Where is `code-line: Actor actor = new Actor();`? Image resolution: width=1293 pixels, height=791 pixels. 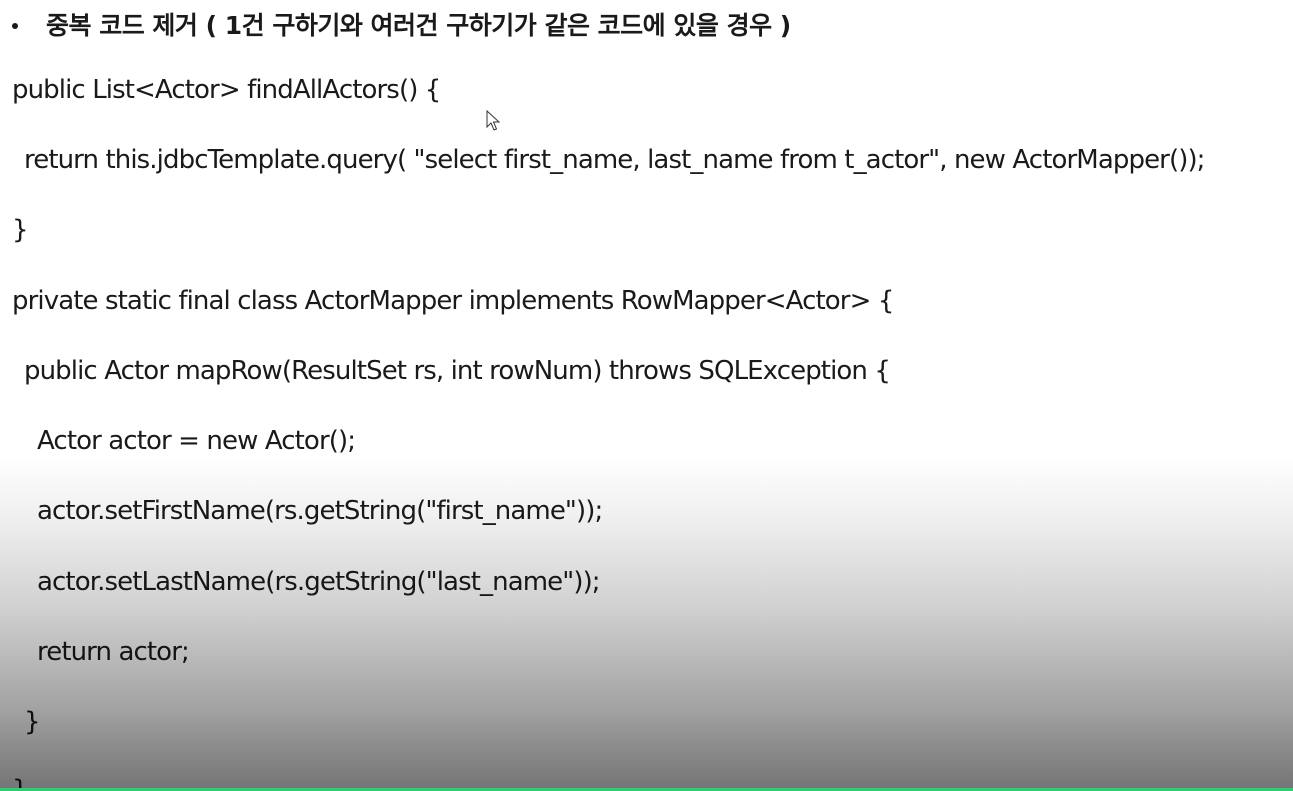
code-line: Actor actor = new Actor(); is located at coordinates (196, 441).